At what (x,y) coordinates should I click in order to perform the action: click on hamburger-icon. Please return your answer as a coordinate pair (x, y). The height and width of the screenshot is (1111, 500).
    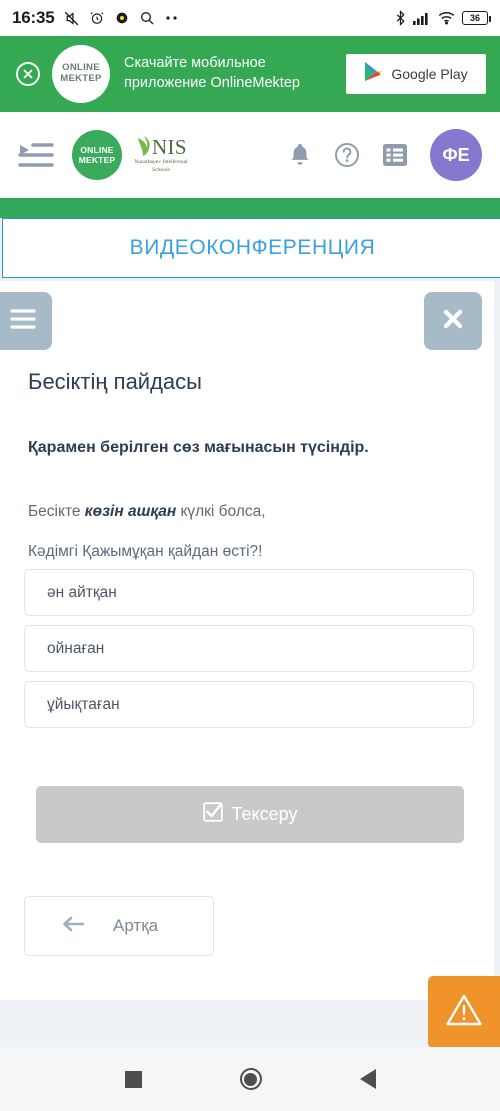
    Looking at the image, I should click on (23, 321).